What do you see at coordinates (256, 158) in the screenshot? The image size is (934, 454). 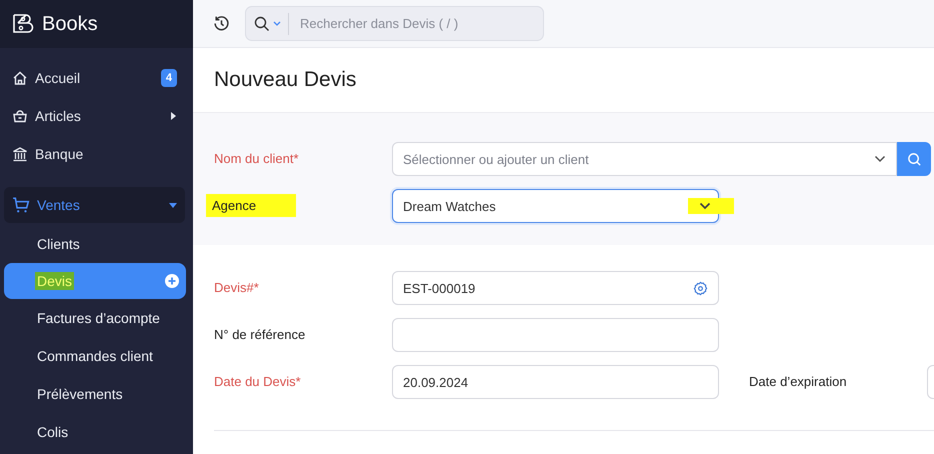 I see `field-label: Nom du client*` at bounding box center [256, 158].